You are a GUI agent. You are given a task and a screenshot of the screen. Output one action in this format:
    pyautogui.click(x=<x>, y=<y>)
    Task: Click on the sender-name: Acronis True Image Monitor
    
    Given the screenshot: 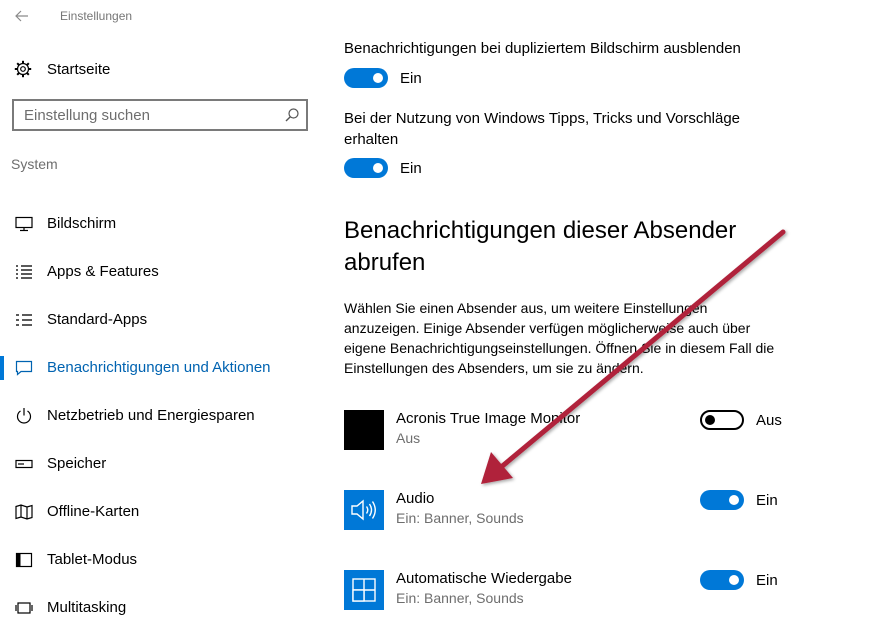 What is the action you would take?
    pyautogui.click(x=488, y=418)
    